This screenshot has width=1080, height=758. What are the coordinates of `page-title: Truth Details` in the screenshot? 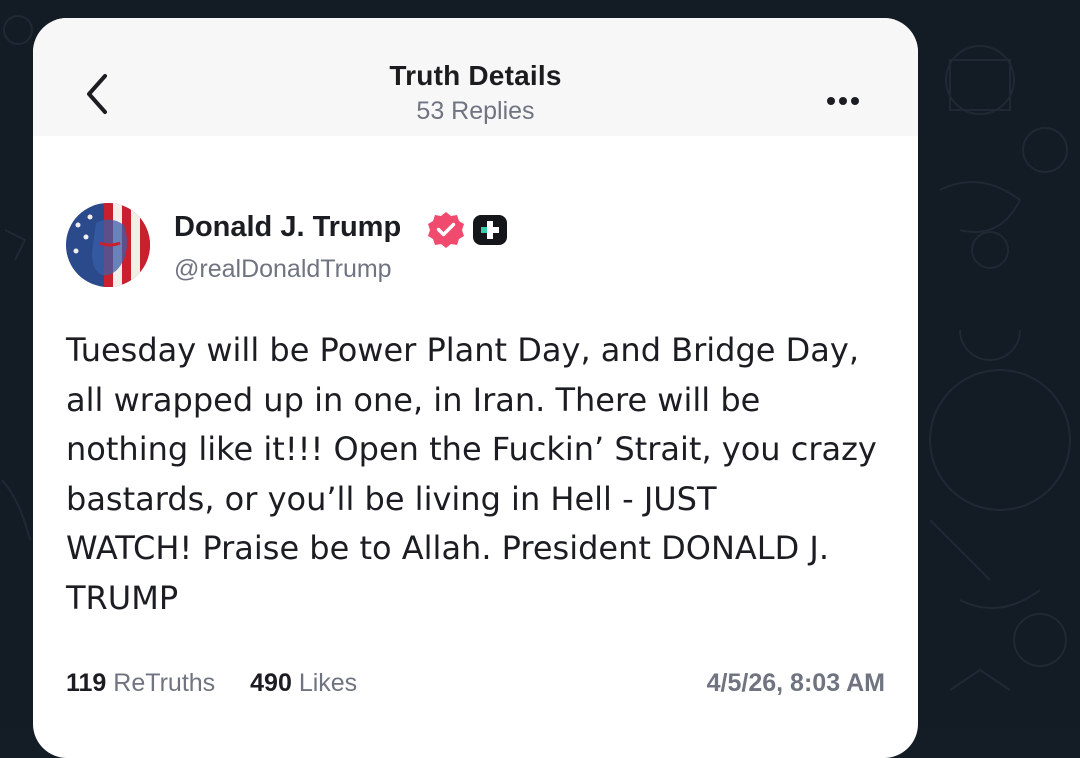 It's located at (475, 75).